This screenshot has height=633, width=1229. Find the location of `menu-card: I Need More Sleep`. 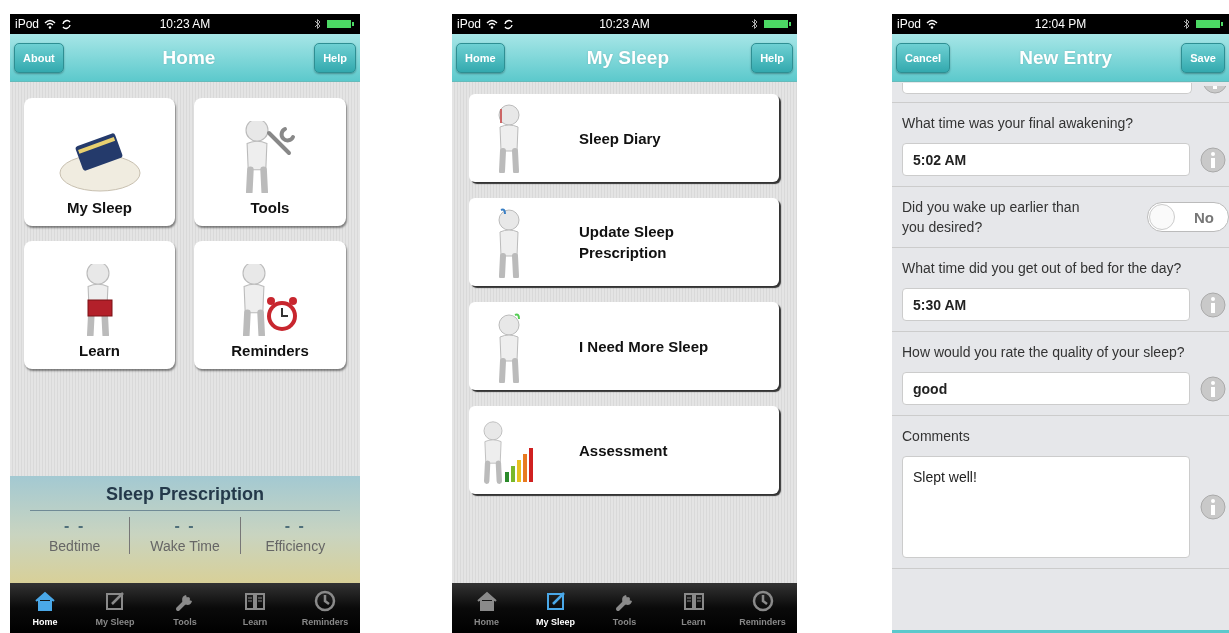

menu-card: I Need More Sleep is located at coordinates (624, 346).